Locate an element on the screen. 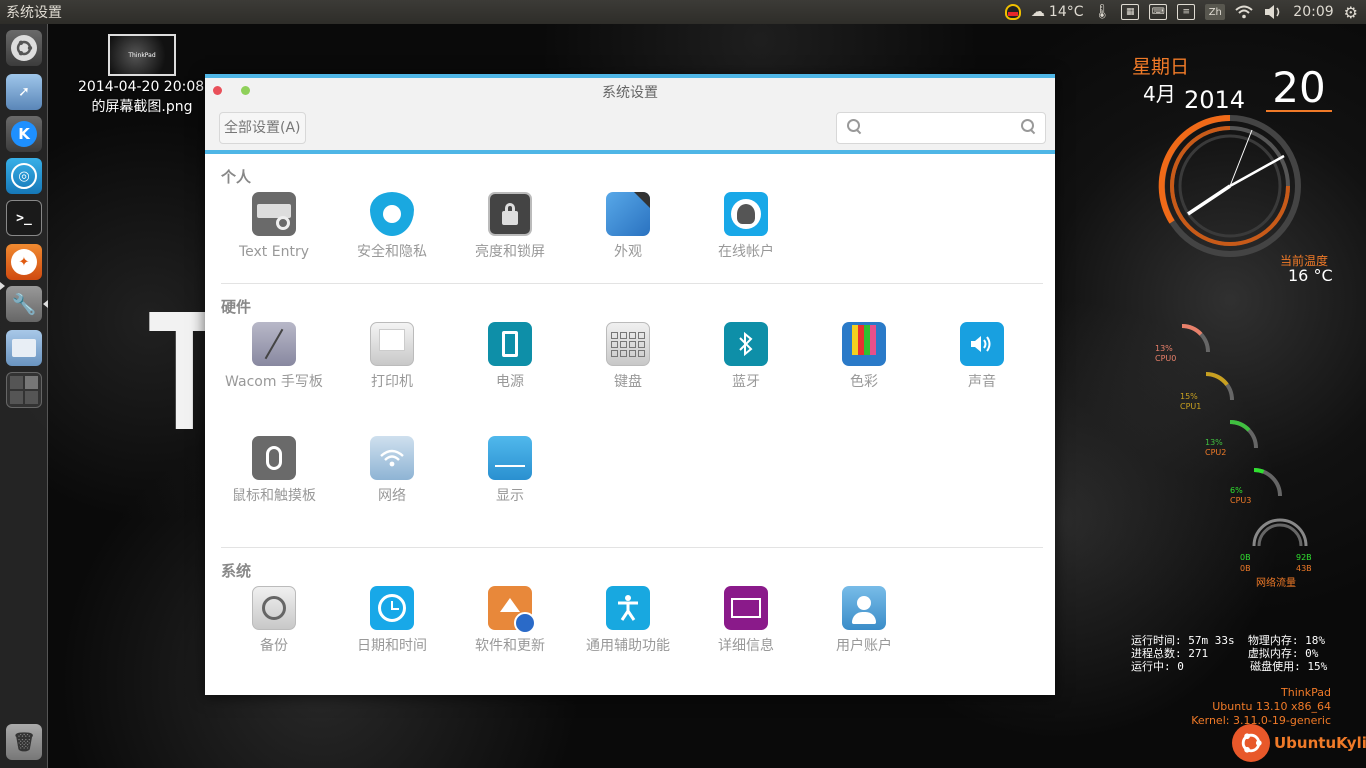 The image size is (1366, 768). bluetooth-icon is located at coordinates (746, 344).